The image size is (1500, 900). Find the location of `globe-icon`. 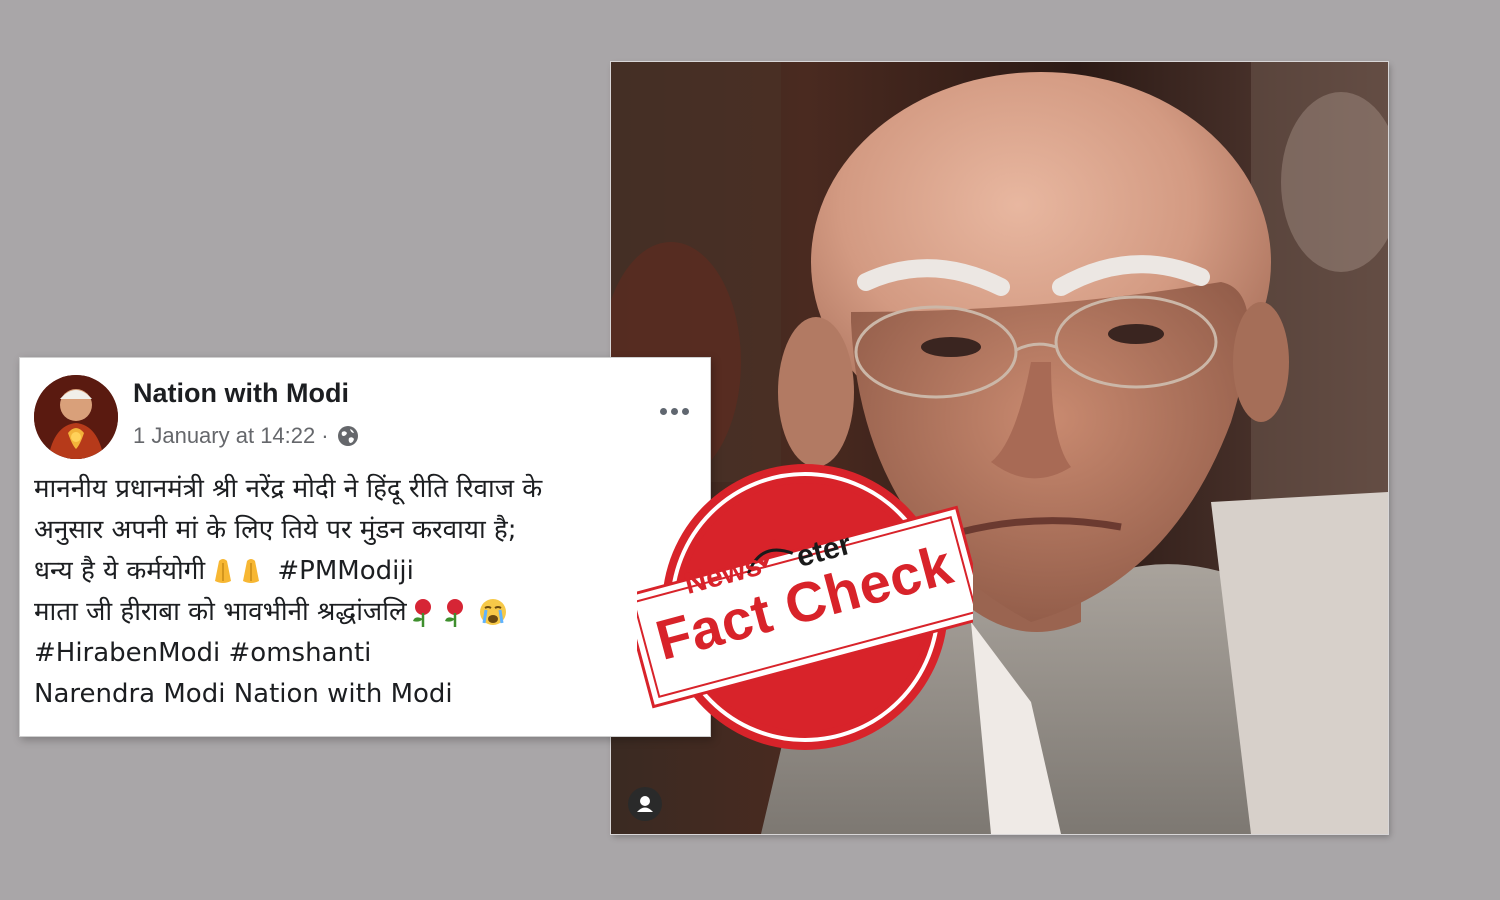

globe-icon is located at coordinates (348, 436).